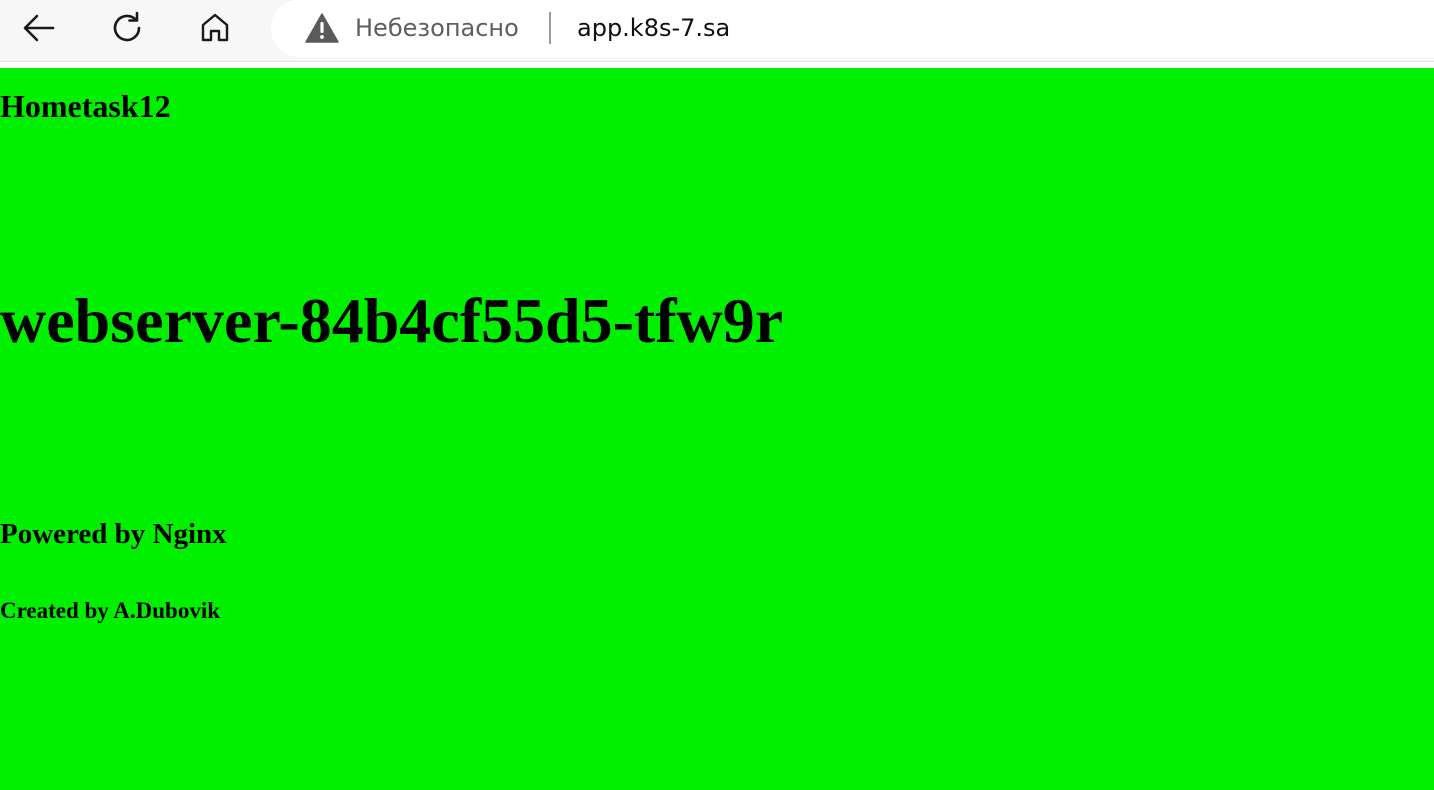 The image size is (1434, 790). I want to click on powered-by-text: Powered by Nginx, so click(113, 534).